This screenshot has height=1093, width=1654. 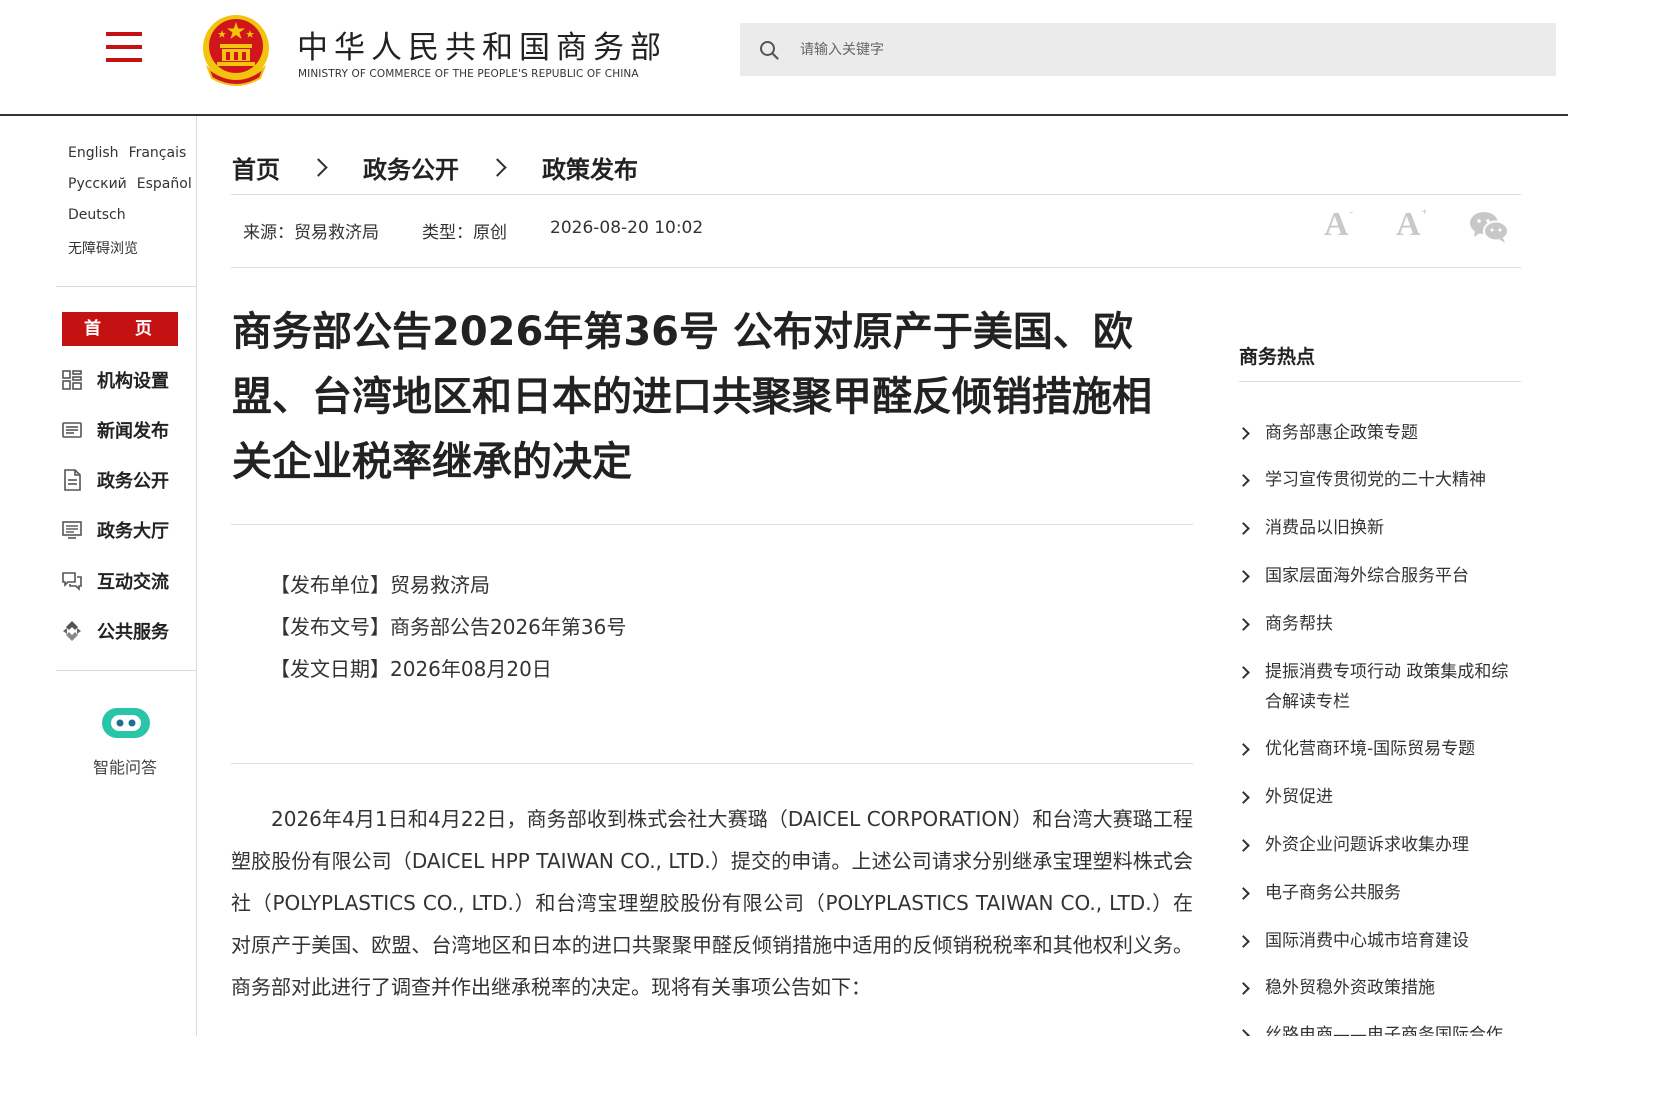 I want to click on nav-item-news: 新闻发布, so click(x=115, y=430).